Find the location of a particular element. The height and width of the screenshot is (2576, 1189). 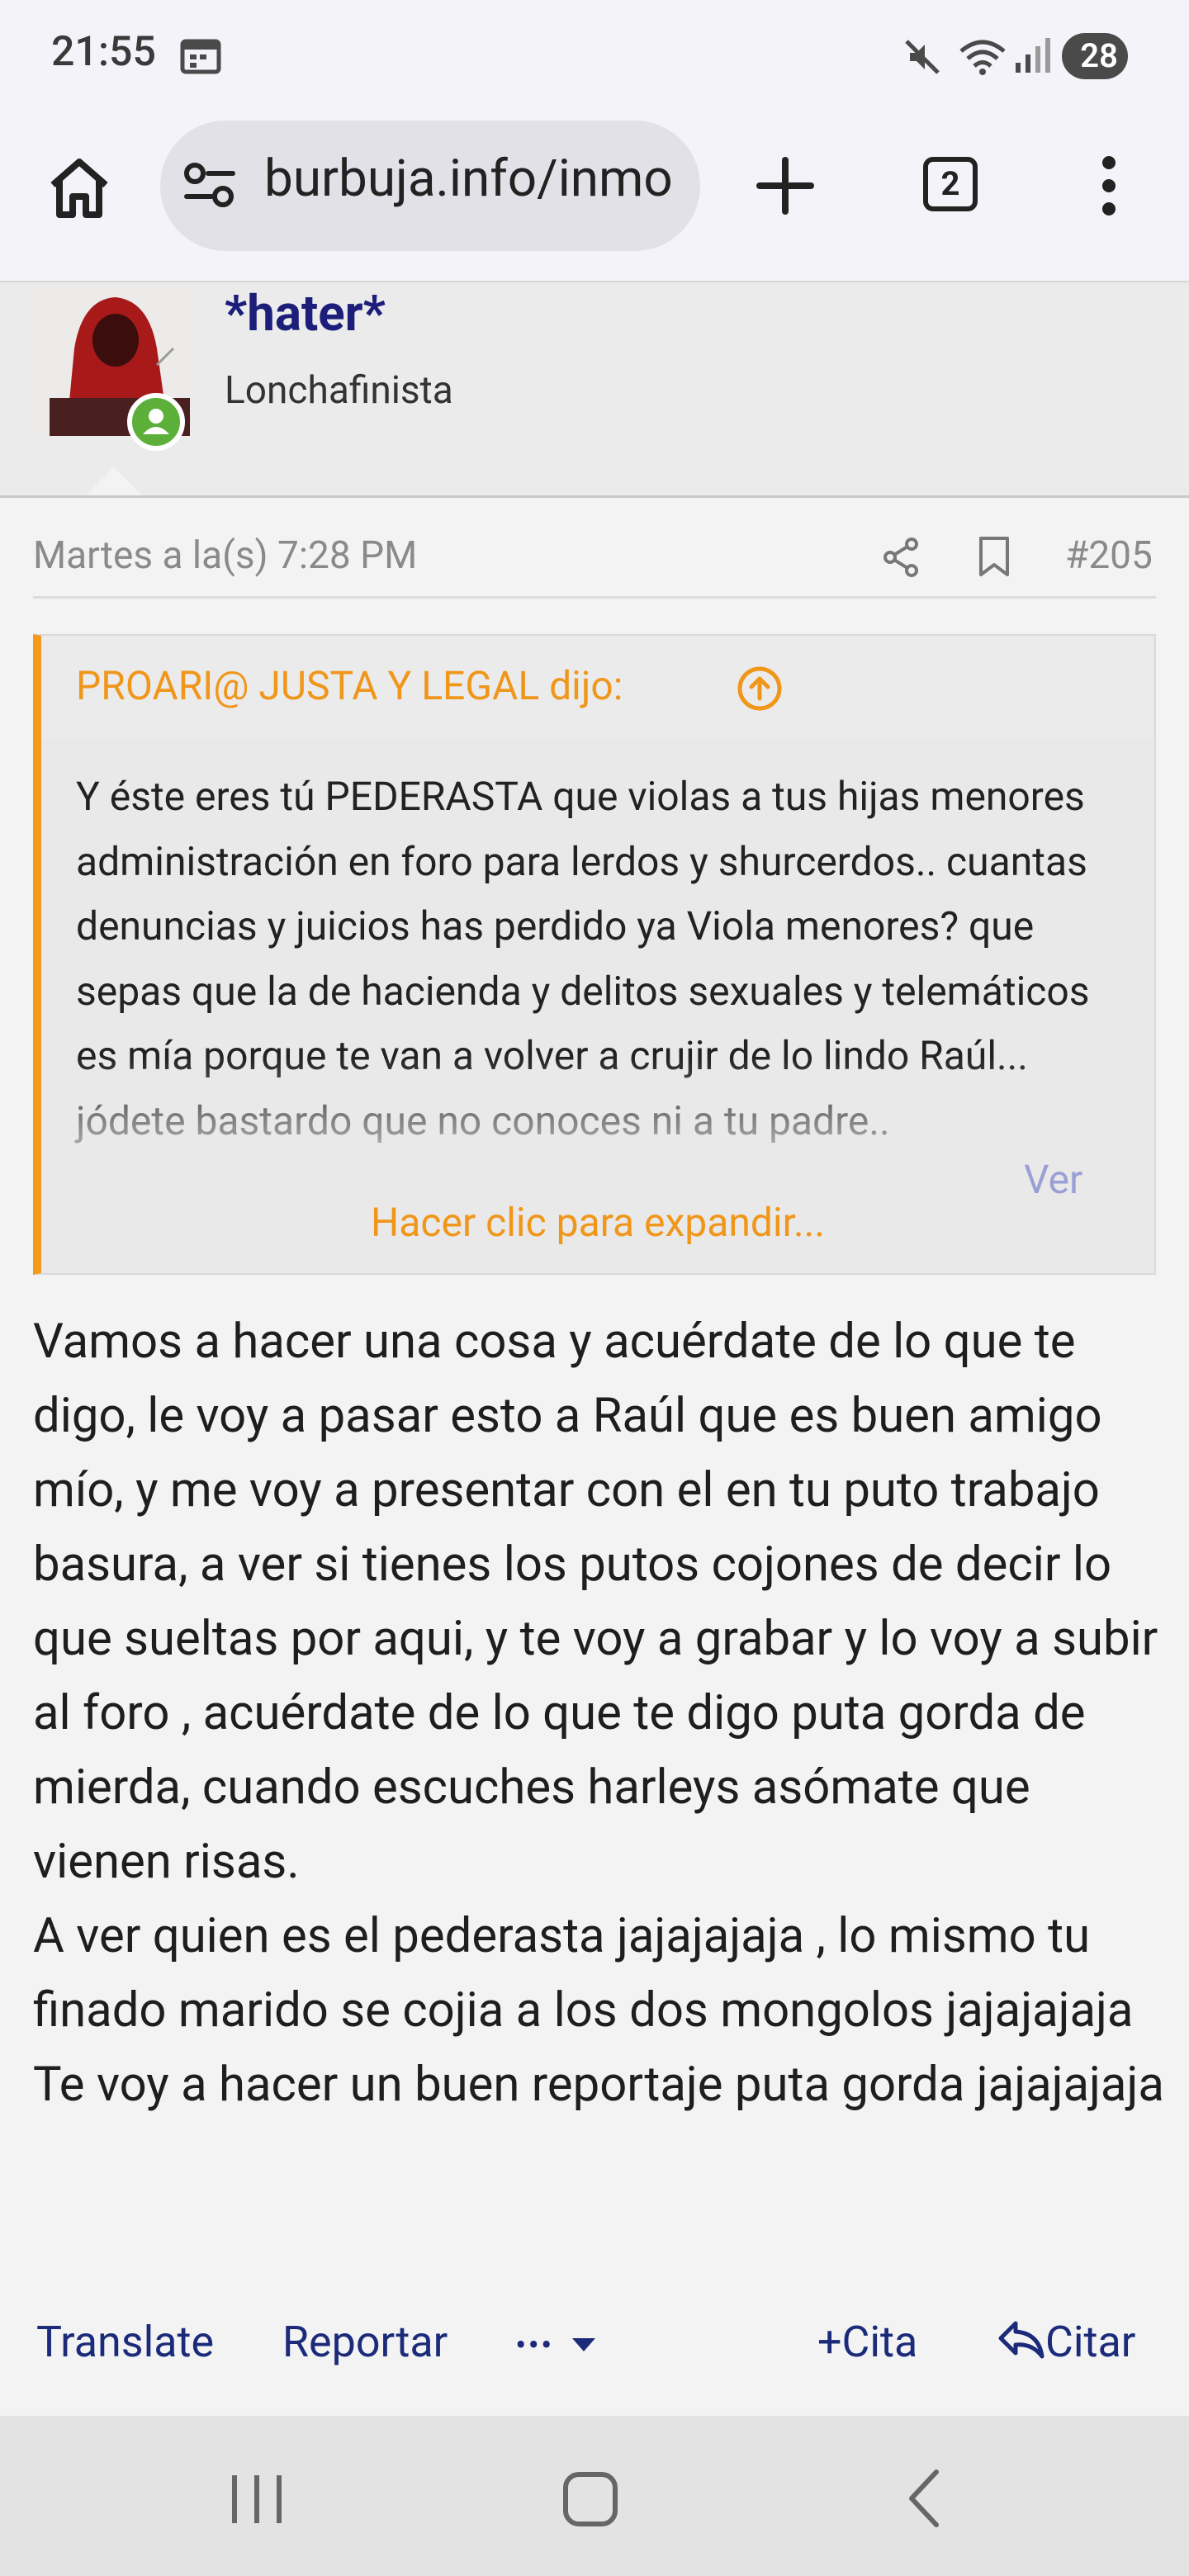

url-text: burbuja.info/inmo is located at coordinates (470, 179).